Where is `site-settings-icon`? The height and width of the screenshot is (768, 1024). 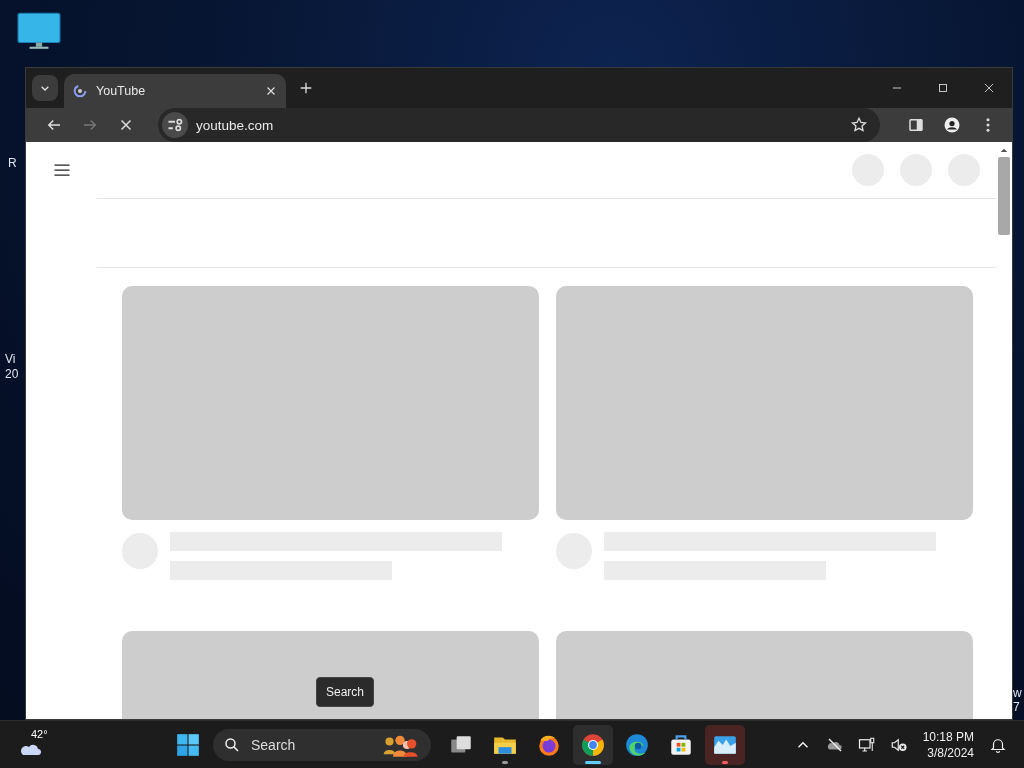
site-settings-icon is located at coordinates (175, 125).